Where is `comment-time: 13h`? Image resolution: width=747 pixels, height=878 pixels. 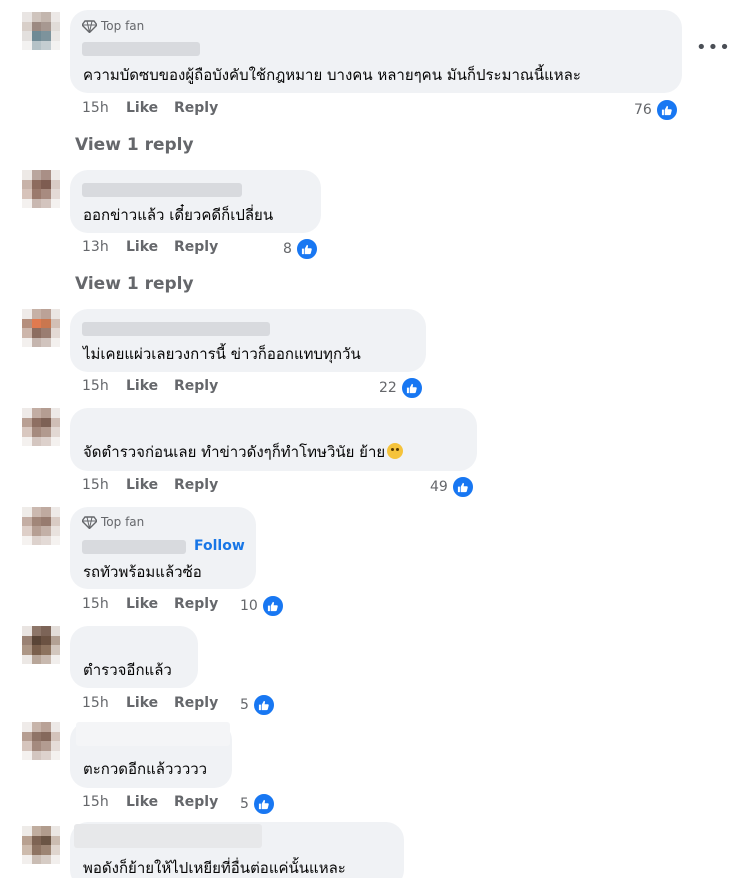
comment-time: 13h is located at coordinates (104, 247).